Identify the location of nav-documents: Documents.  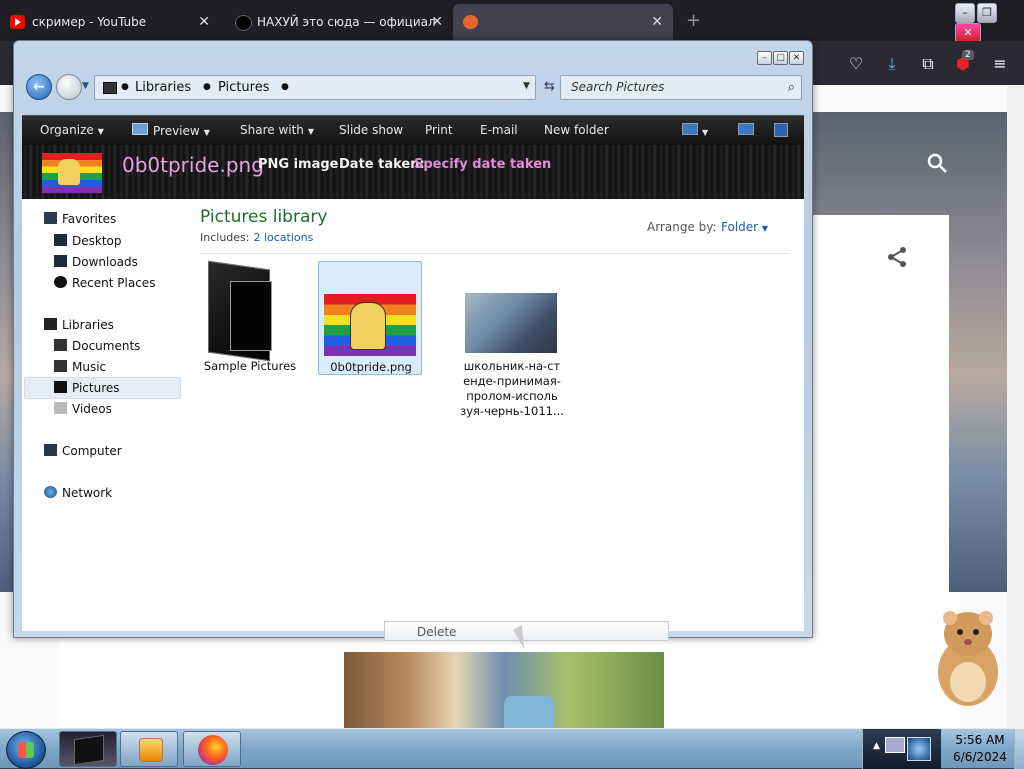
(106, 346).